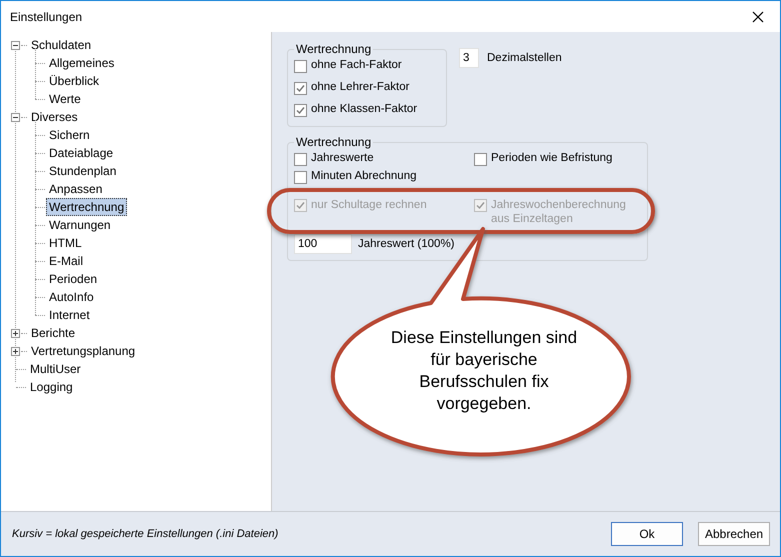 Image resolution: width=781 pixels, height=557 pixels. What do you see at coordinates (356, 65) in the screenshot?
I see `checkbox-label: ohne Fach-Faktor` at bounding box center [356, 65].